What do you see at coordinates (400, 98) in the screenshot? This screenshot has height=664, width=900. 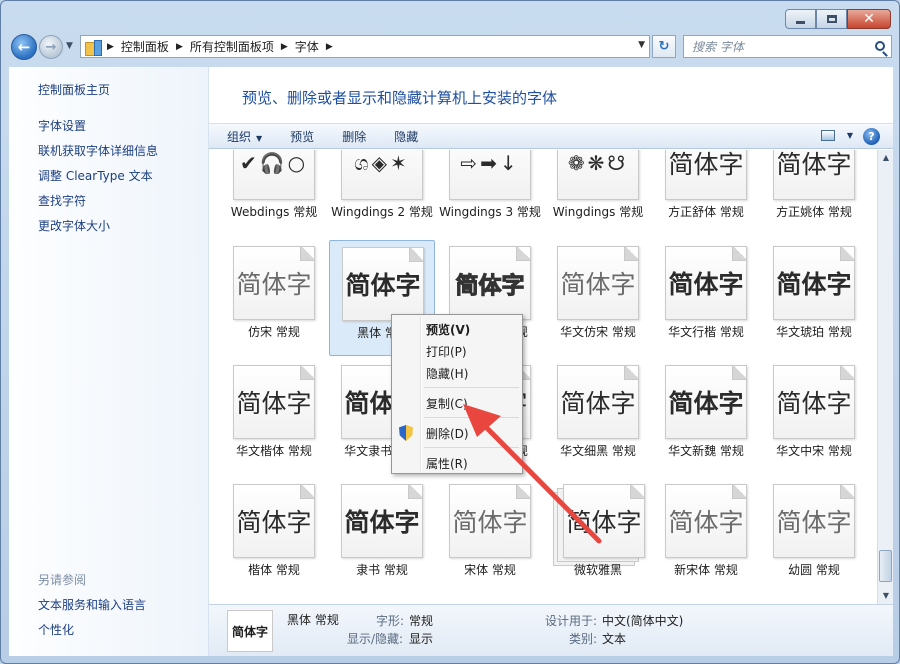 I see `page-heading: 预览、删除或者显示和隐藏计算机上安装的字体` at bounding box center [400, 98].